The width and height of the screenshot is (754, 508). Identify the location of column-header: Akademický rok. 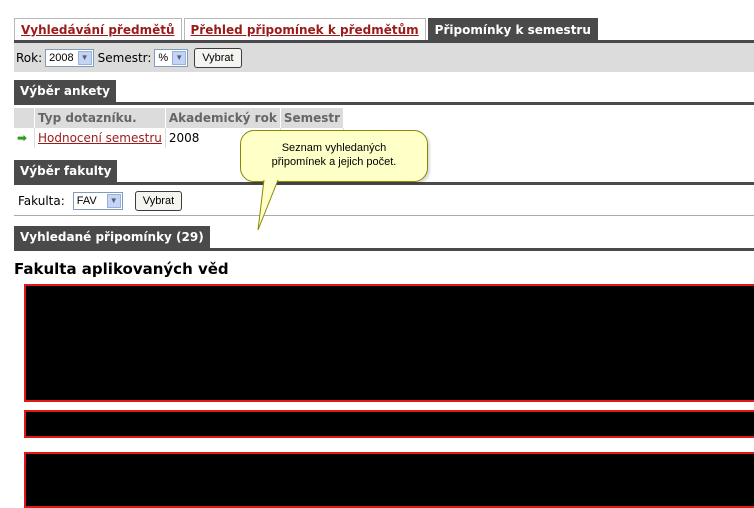
(223, 118).